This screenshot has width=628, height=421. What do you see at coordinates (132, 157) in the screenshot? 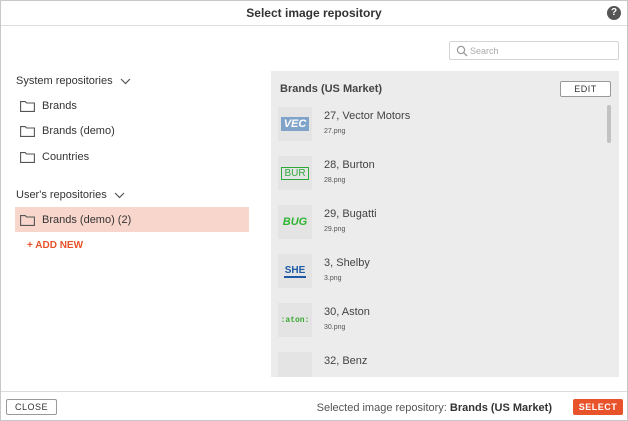
I see `repo-item-countries: Countries` at bounding box center [132, 157].